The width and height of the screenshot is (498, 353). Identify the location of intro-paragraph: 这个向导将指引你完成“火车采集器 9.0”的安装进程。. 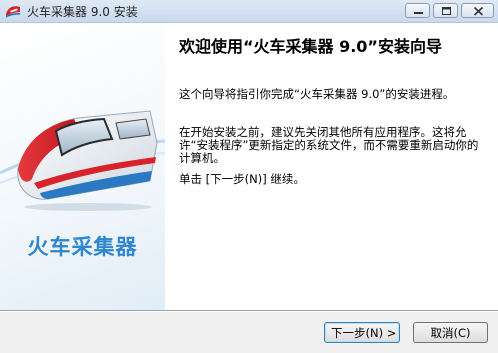
(317, 94).